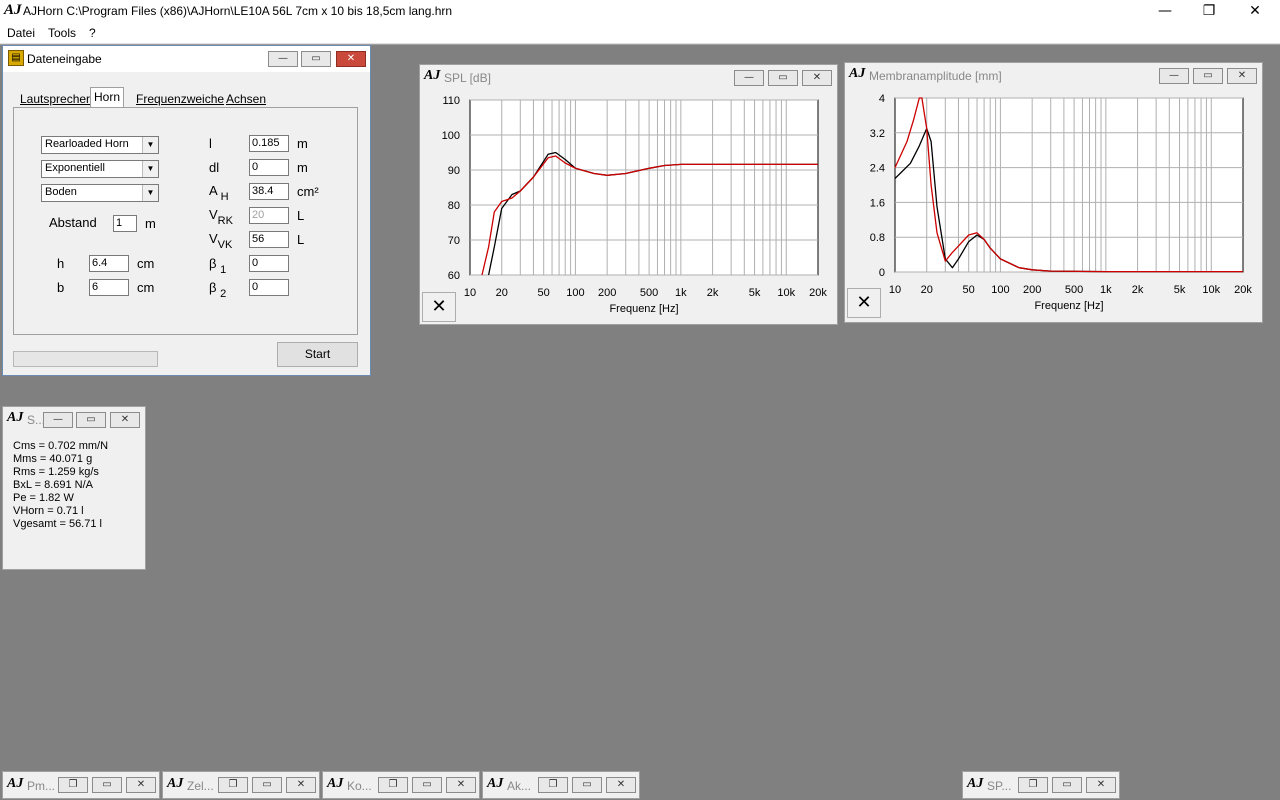  Describe the element at coordinates (217, 290) in the screenshot. I see `beta2-label: β 2` at that location.